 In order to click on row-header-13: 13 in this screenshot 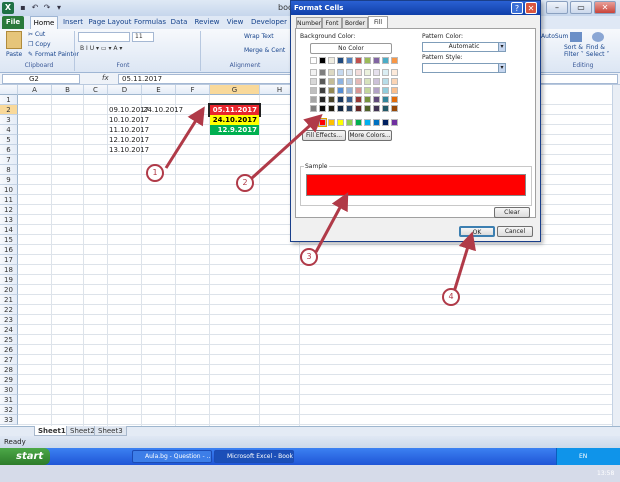, I will do `click(9, 220)`.